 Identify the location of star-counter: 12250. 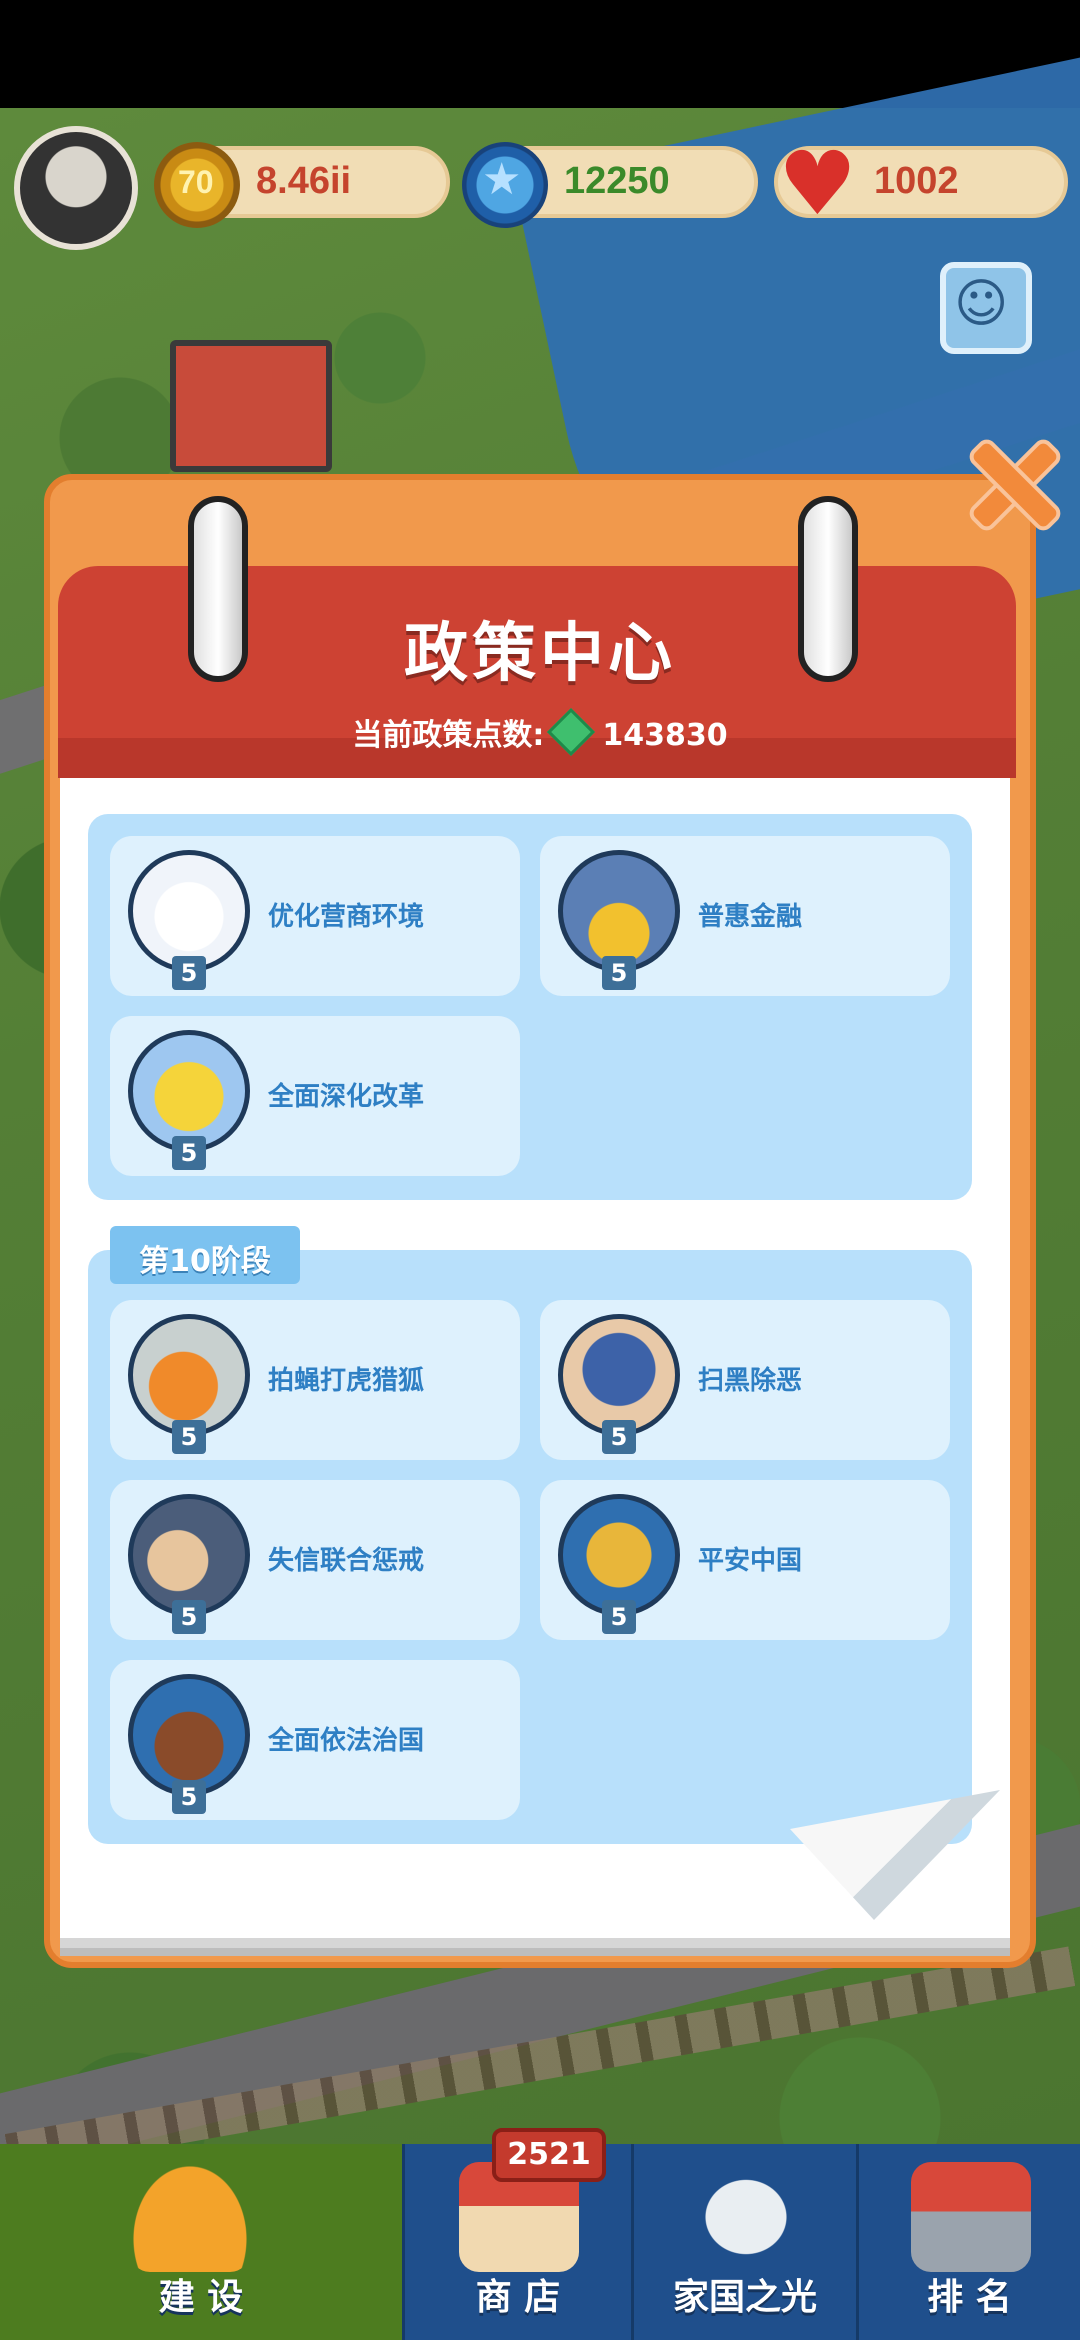
(610, 185).